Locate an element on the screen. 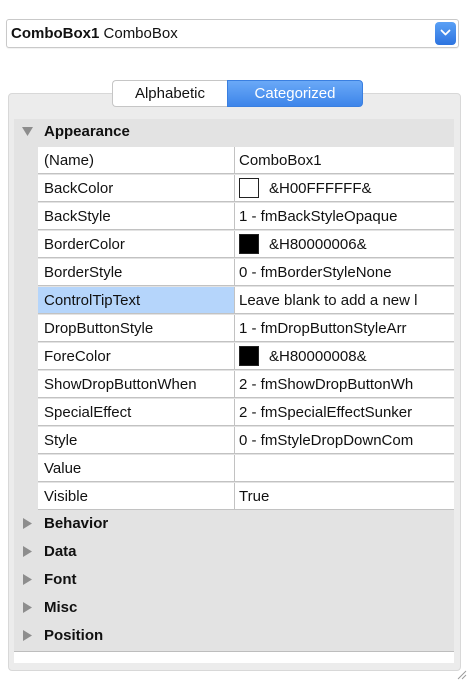 The image size is (469, 682). property-name: ControlTipText is located at coordinates (136, 300).